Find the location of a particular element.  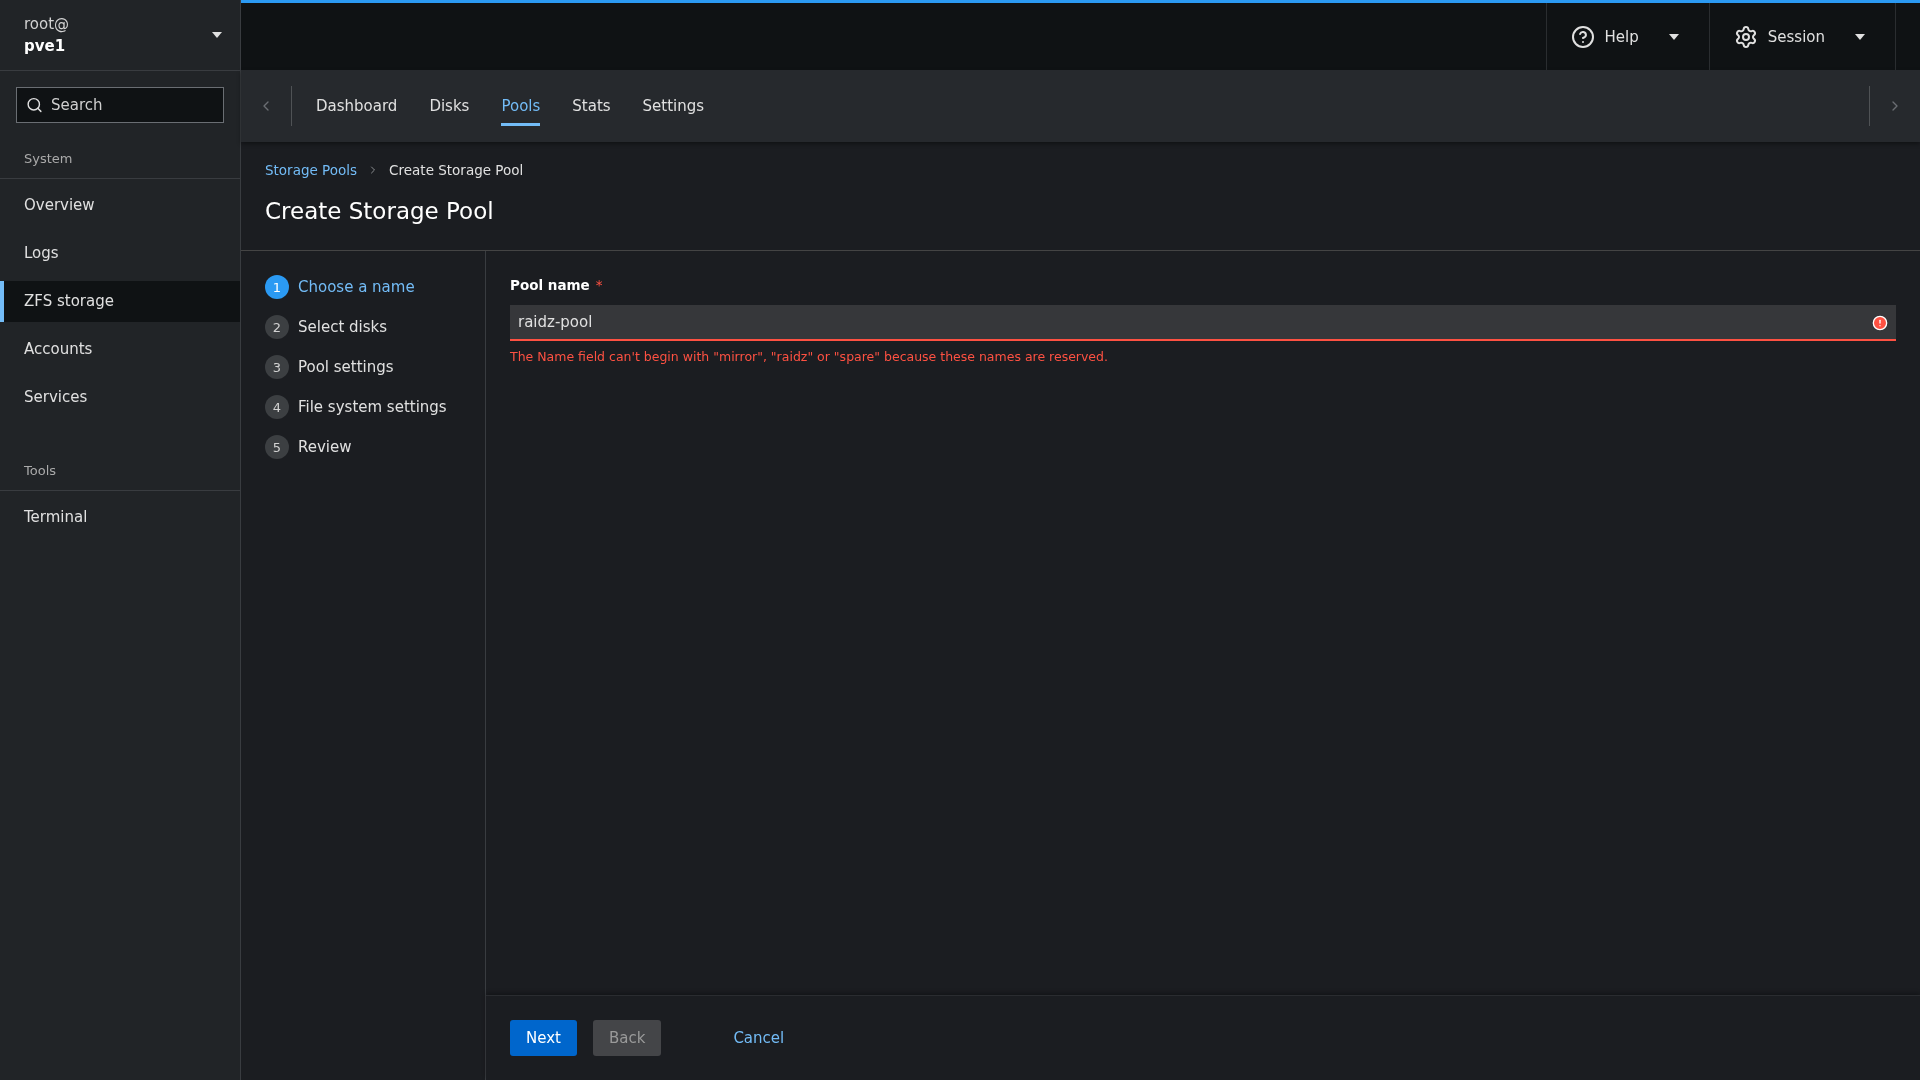

nav-item: ZFS storage is located at coordinates (120, 301).